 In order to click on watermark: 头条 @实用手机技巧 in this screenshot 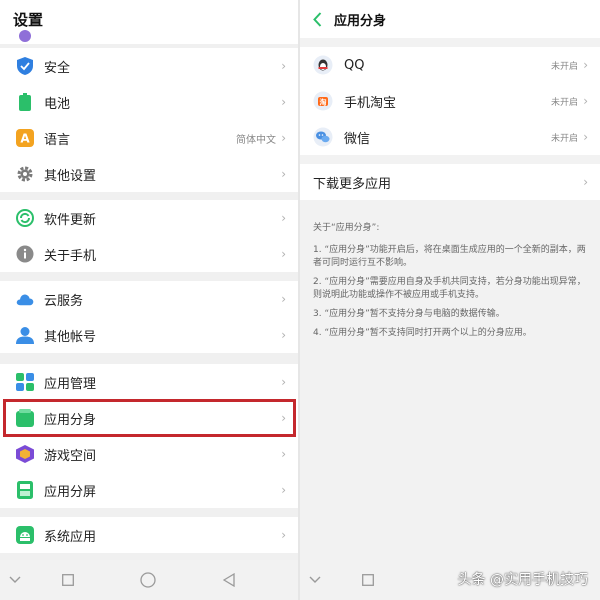, I will do `click(522, 580)`.